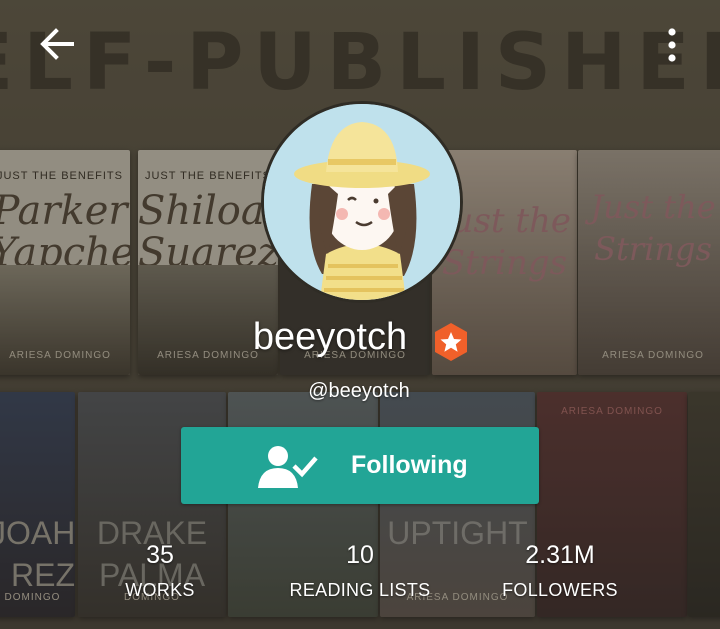  I want to click on back-button, so click(57, 44).